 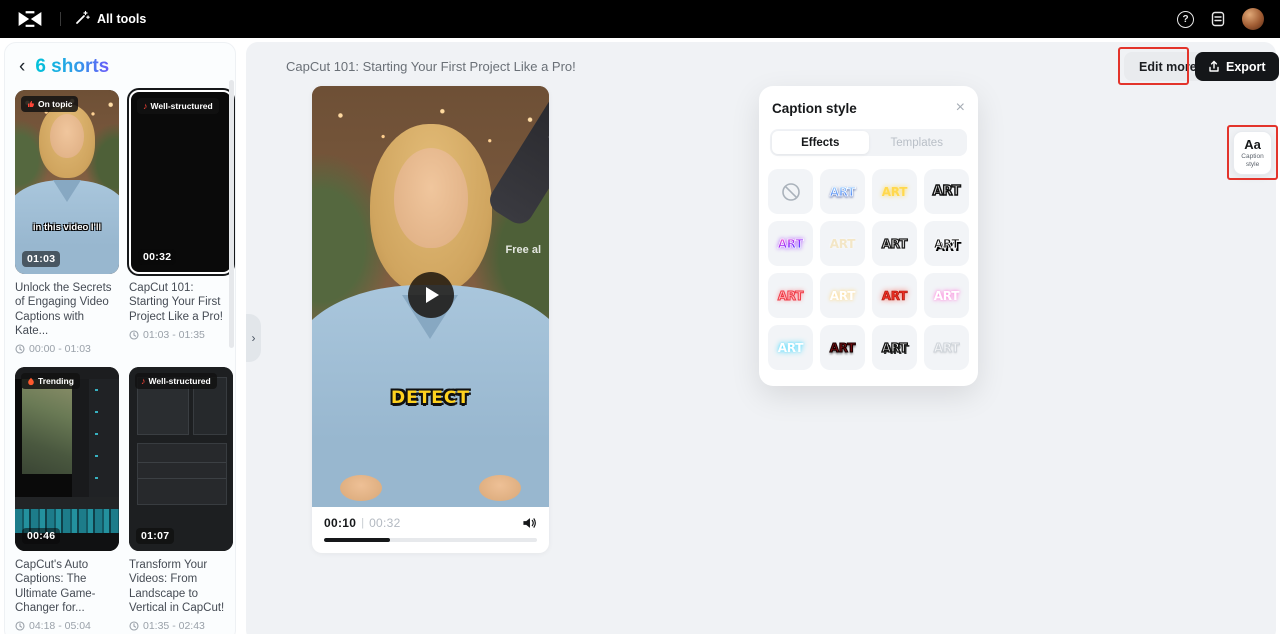 What do you see at coordinates (894, 191) in the screenshot?
I see `style-tile-yellow-glow: ART` at bounding box center [894, 191].